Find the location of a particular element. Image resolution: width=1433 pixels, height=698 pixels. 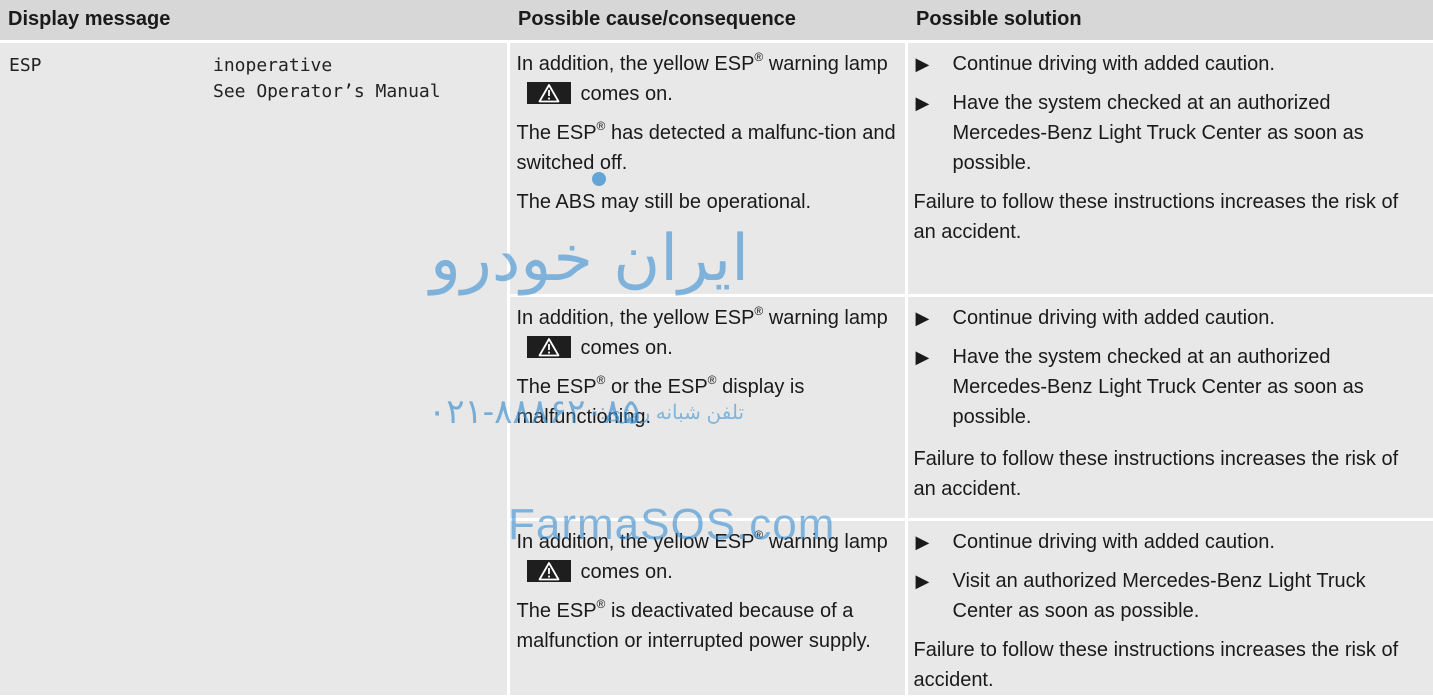

header-display-message: Display message is located at coordinates (254, 21).